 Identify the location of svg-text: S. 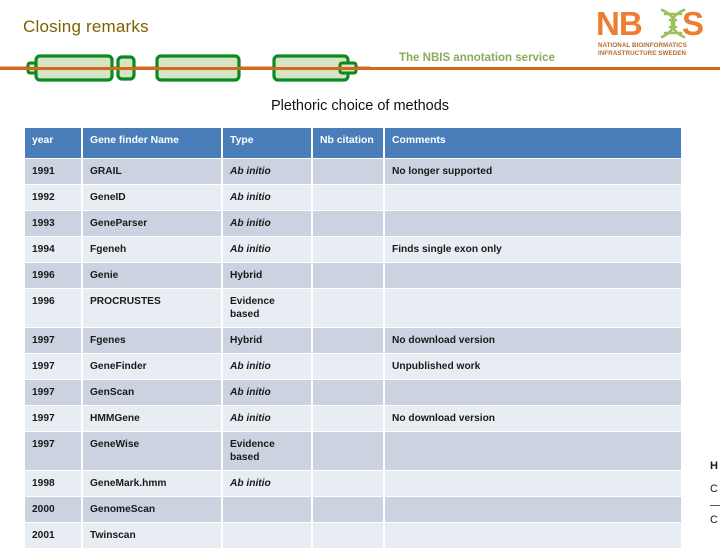
(693, 23).